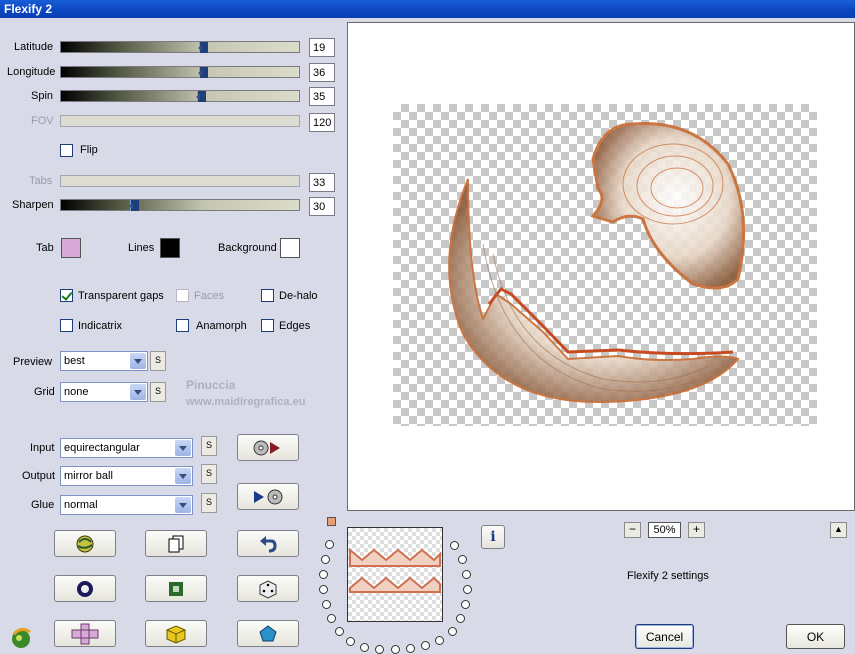 The width and height of the screenshot is (855, 654). What do you see at coordinates (176, 543) in the screenshot?
I see `copy-button` at bounding box center [176, 543].